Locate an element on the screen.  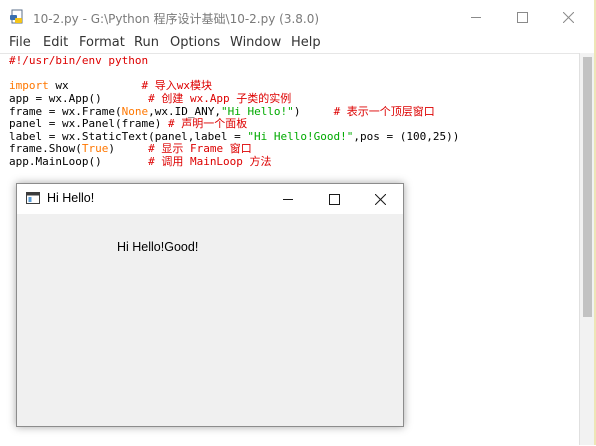
wx-close-button is located at coordinates (380, 199).